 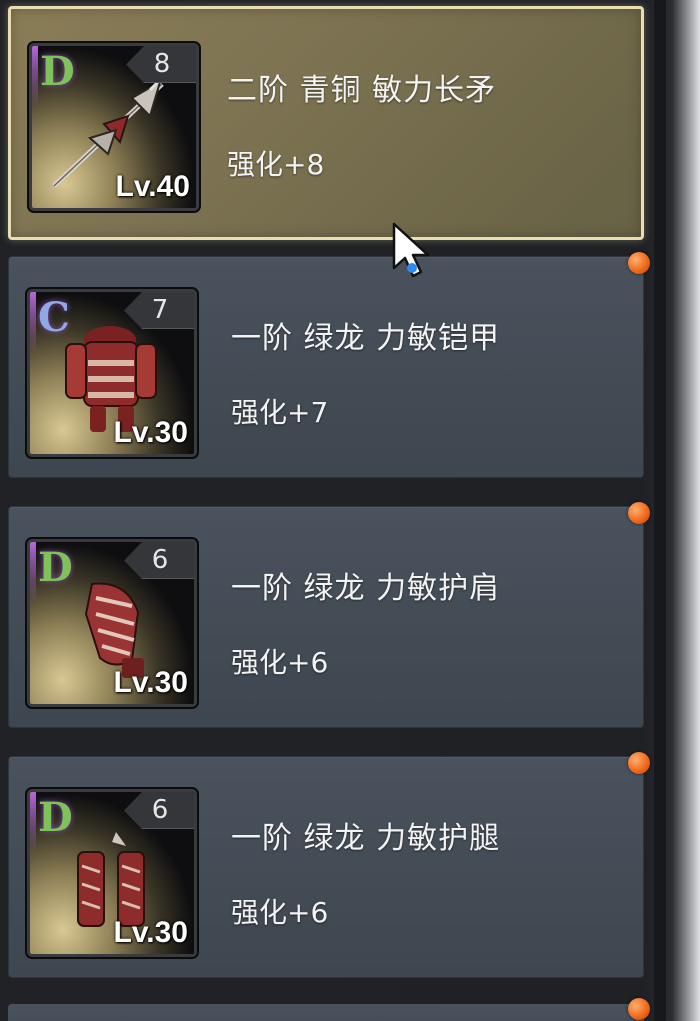 I want to click on item-name: 一阶 绿龙 力敏护腿, so click(x=366, y=838).